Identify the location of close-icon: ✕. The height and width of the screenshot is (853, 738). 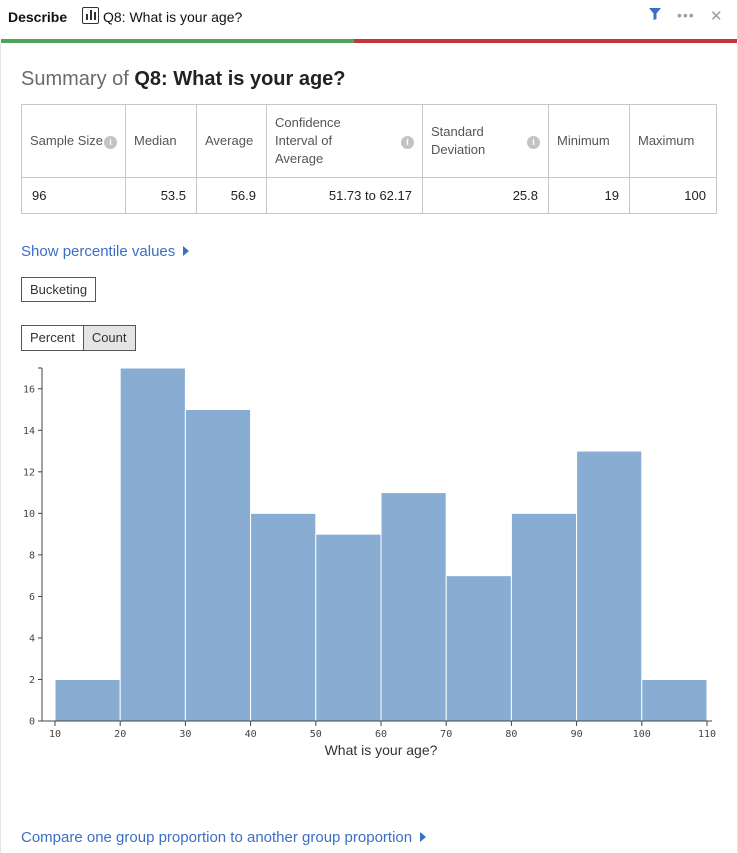
(716, 16).